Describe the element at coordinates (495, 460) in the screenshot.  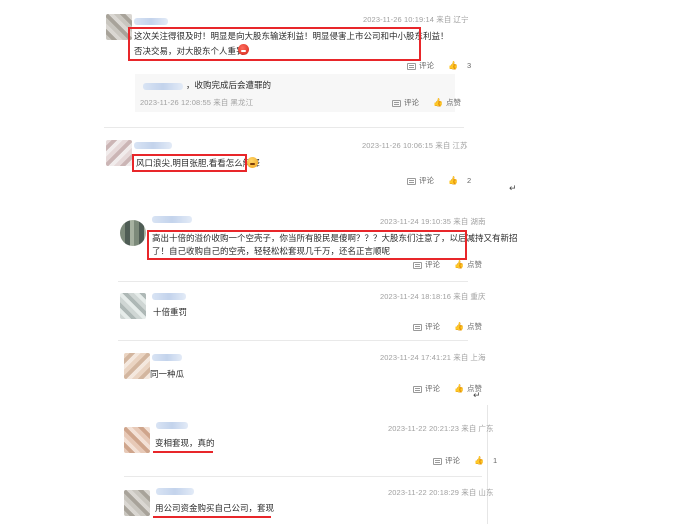
I see `like-count: 1` at that location.